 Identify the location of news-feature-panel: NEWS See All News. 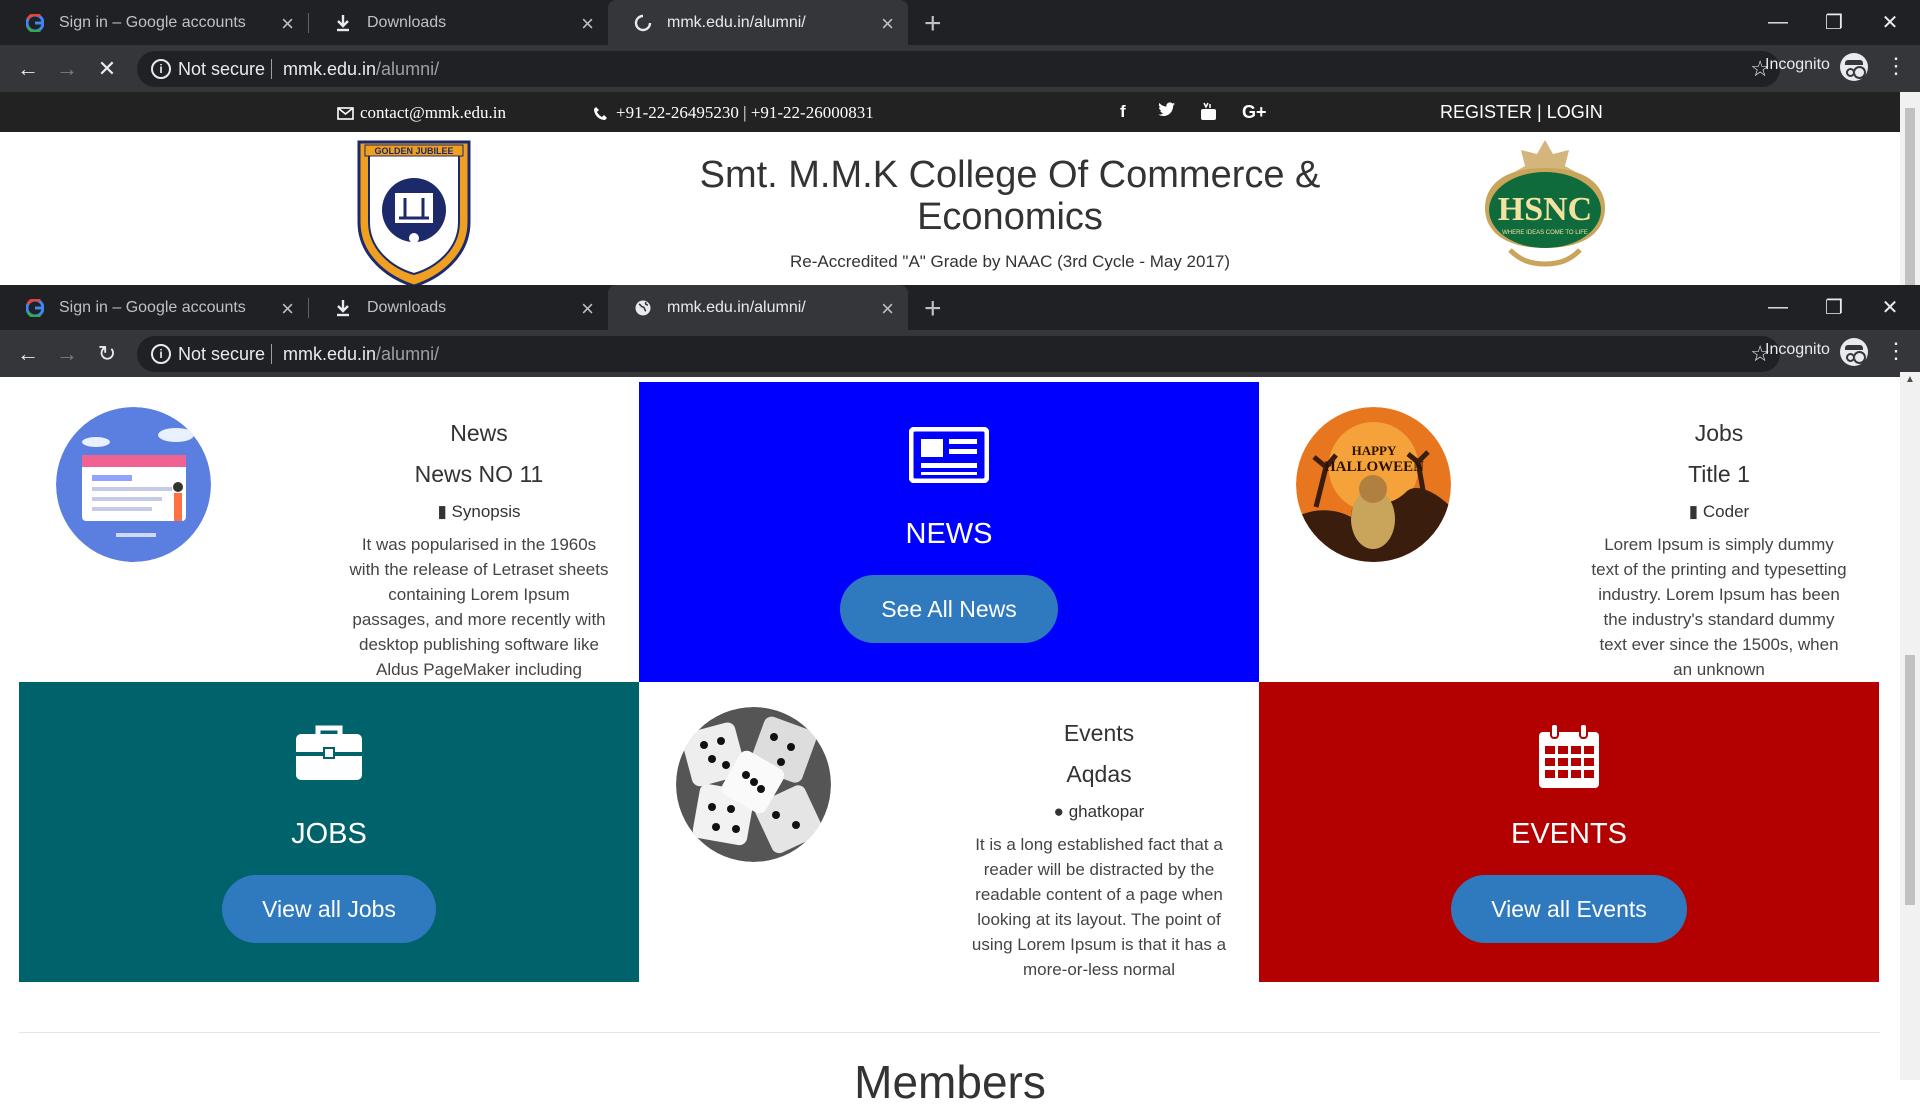
(949, 532).